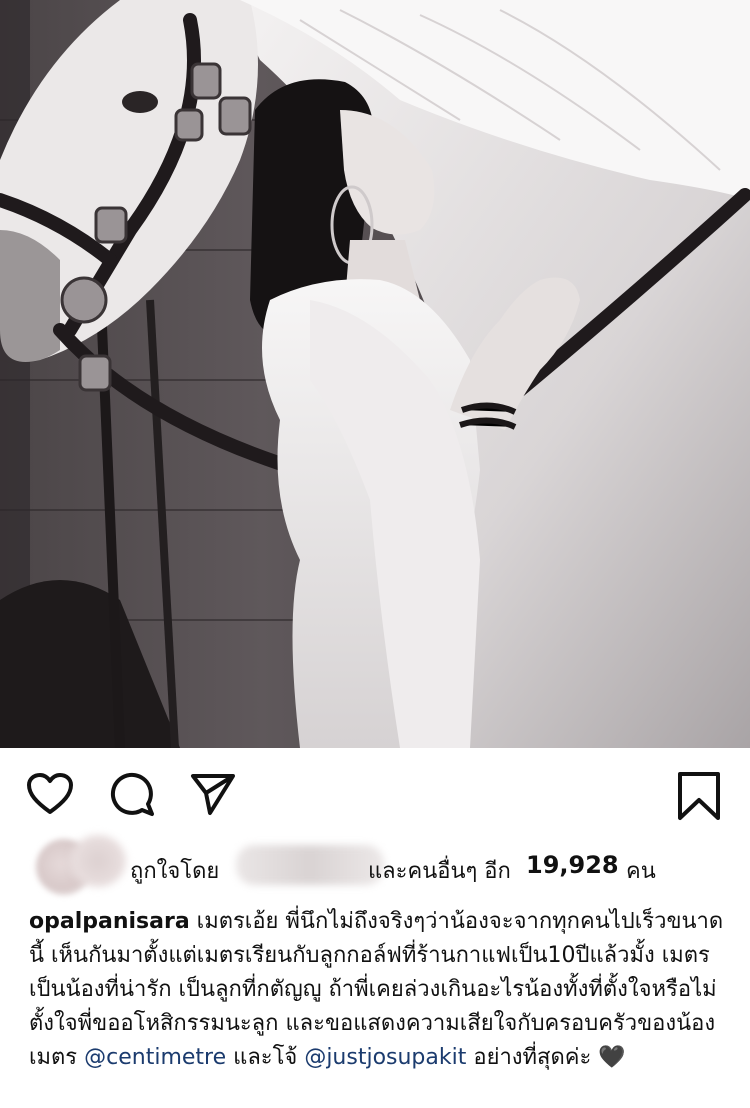  What do you see at coordinates (532, 1057) in the screenshot?
I see `caption-text: อย่างที่สุดค่ะ` at bounding box center [532, 1057].